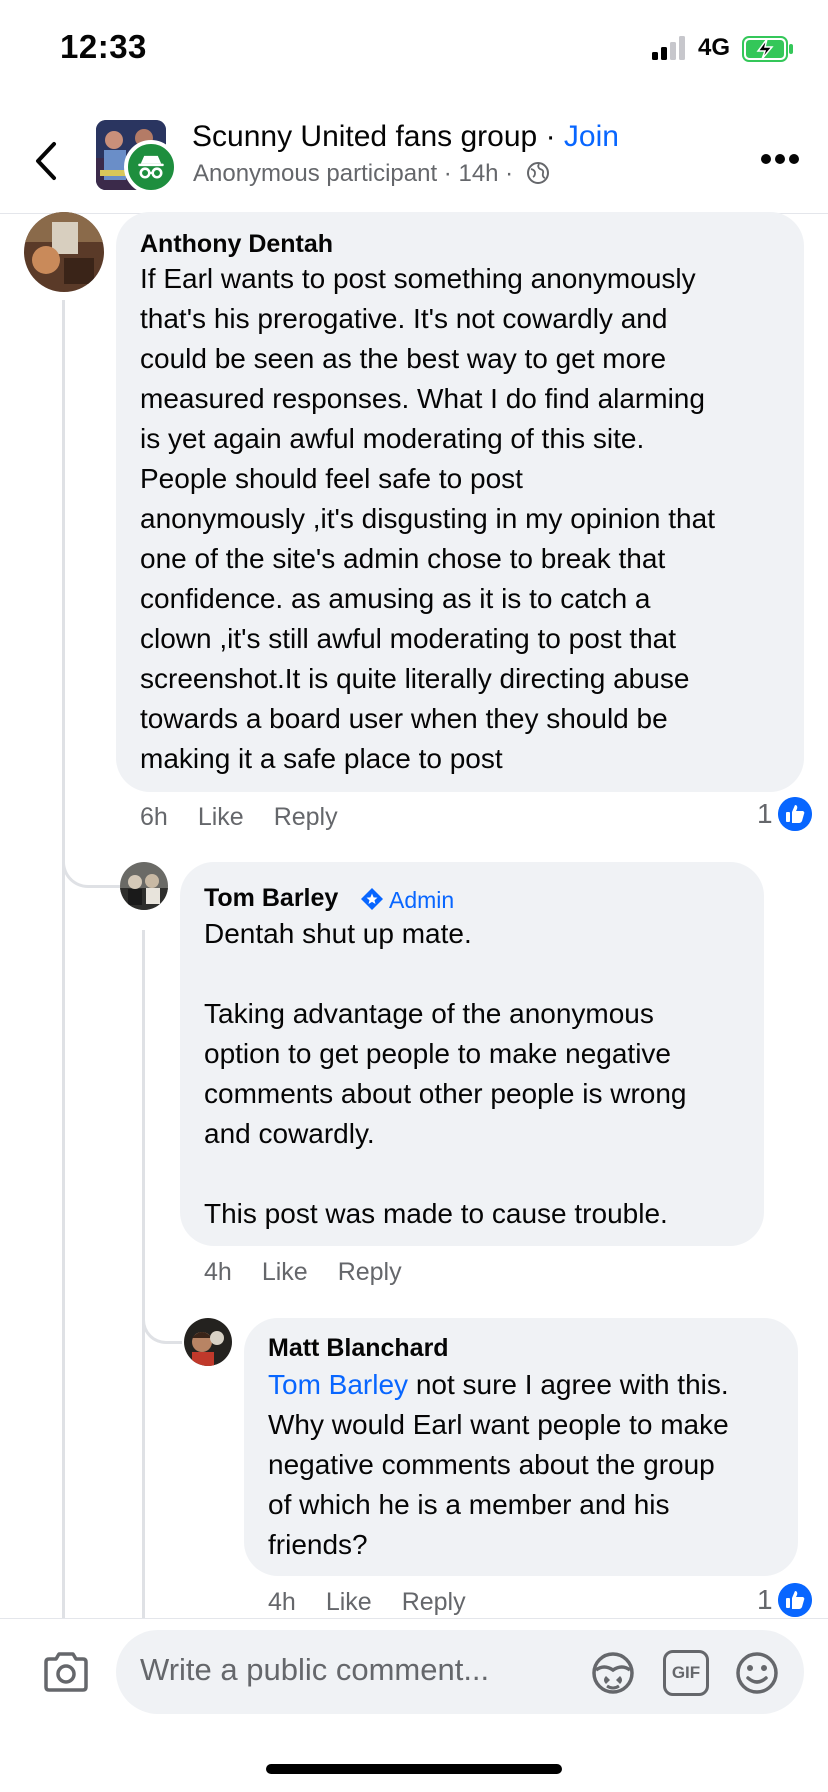  I want to click on more-horizontal-icon, so click(780, 159).